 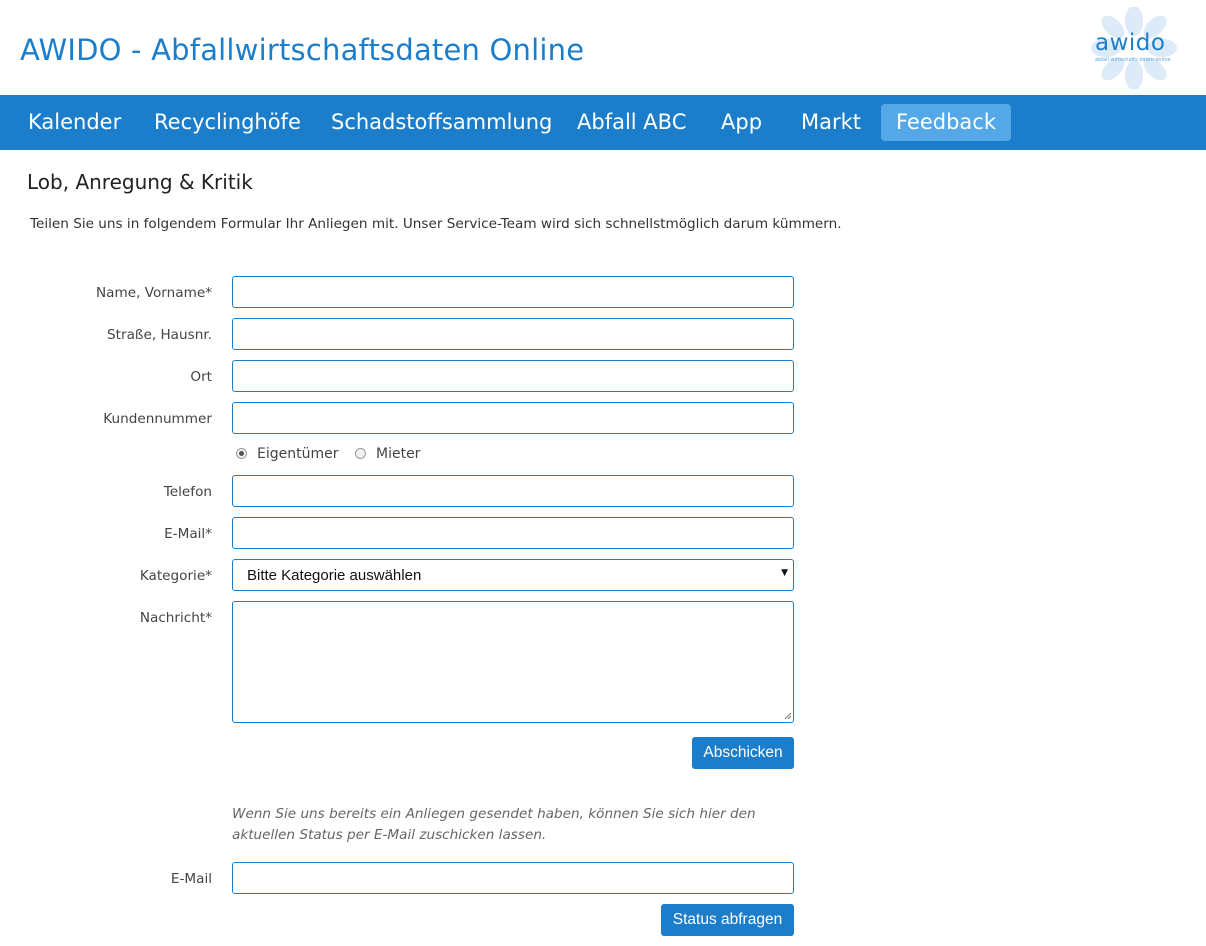 I want to click on chevron-down-icon: ▼, so click(x=784, y=573).